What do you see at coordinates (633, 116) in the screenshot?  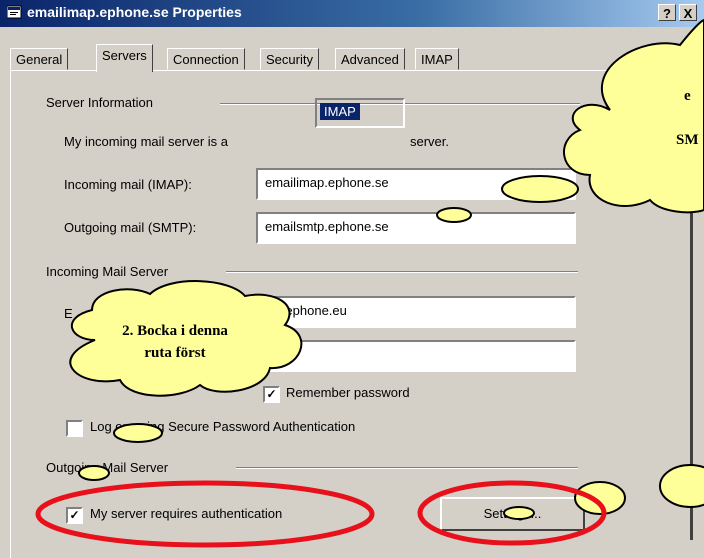 I see `callout-cloud-right` at bounding box center [633, 116].